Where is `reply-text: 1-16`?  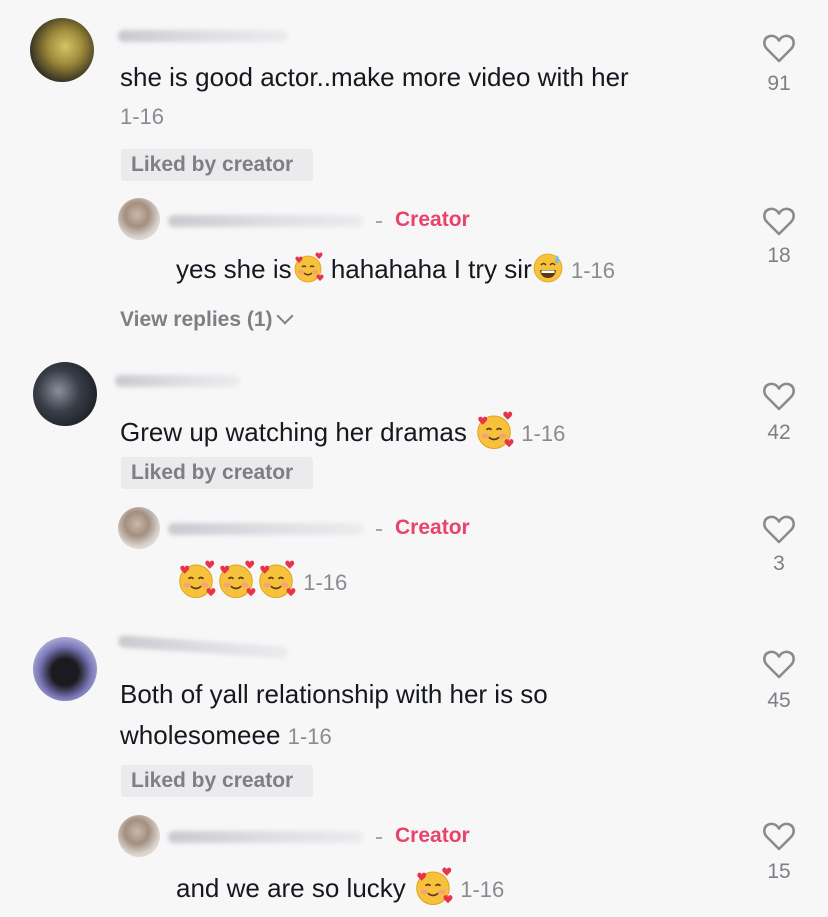
reply-text: 1-16 is located at coordinates (261, 580).